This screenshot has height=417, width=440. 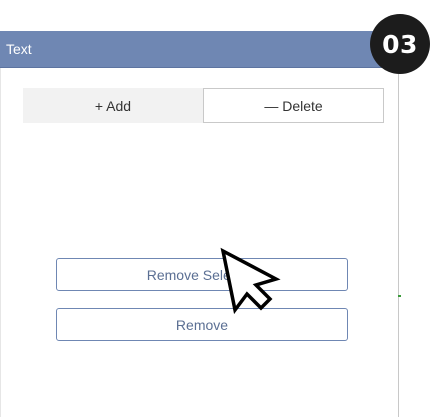 What do you see at coordinates (113, 105) in the screenshot?
I see `add-tab: + Add` at bounding box center [113, 105].